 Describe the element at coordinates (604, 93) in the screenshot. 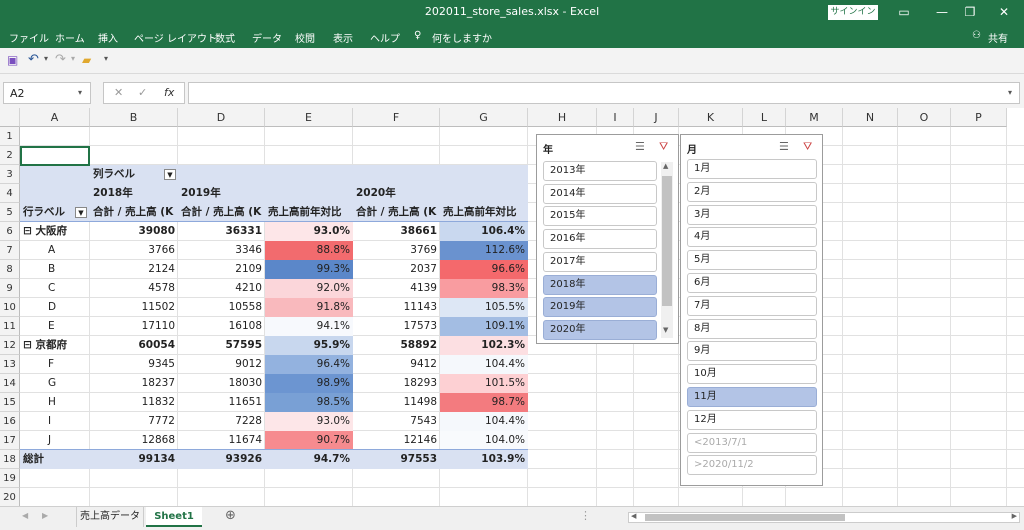

I see `formula-input` at that location.